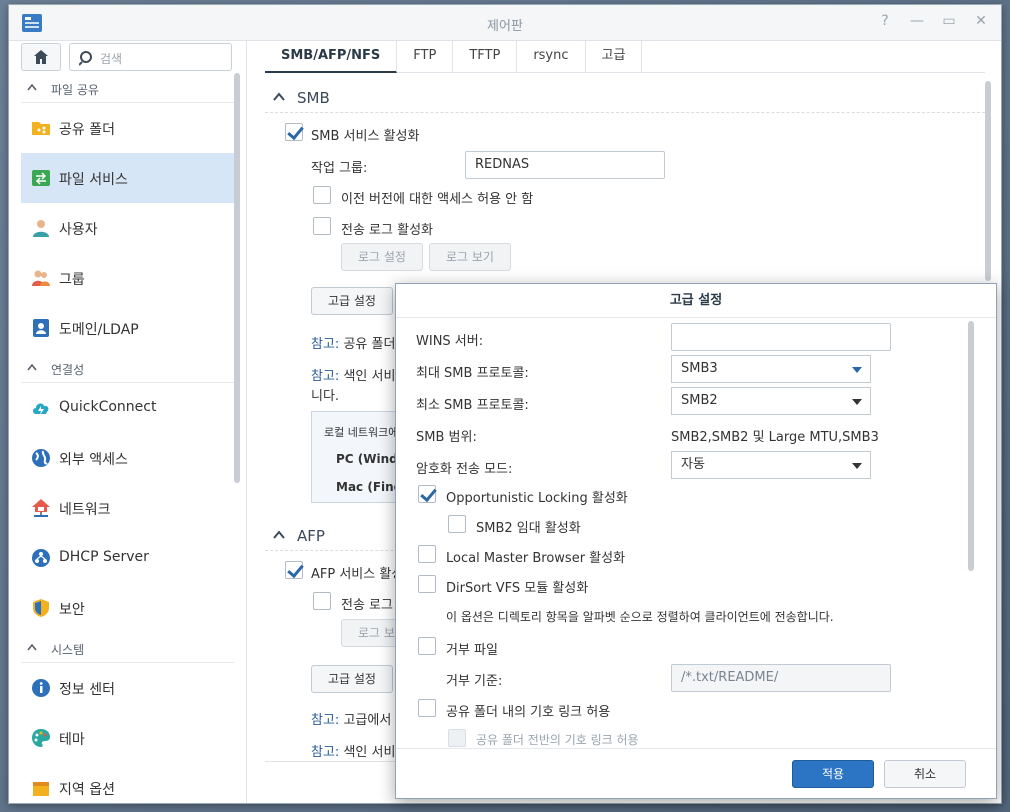 Image resolution: width=1010 pixels, height=812 pixels. Describe the element at coordinates (111, 59) in the screenshot. I see `search-placeholder: 검색` at that location.